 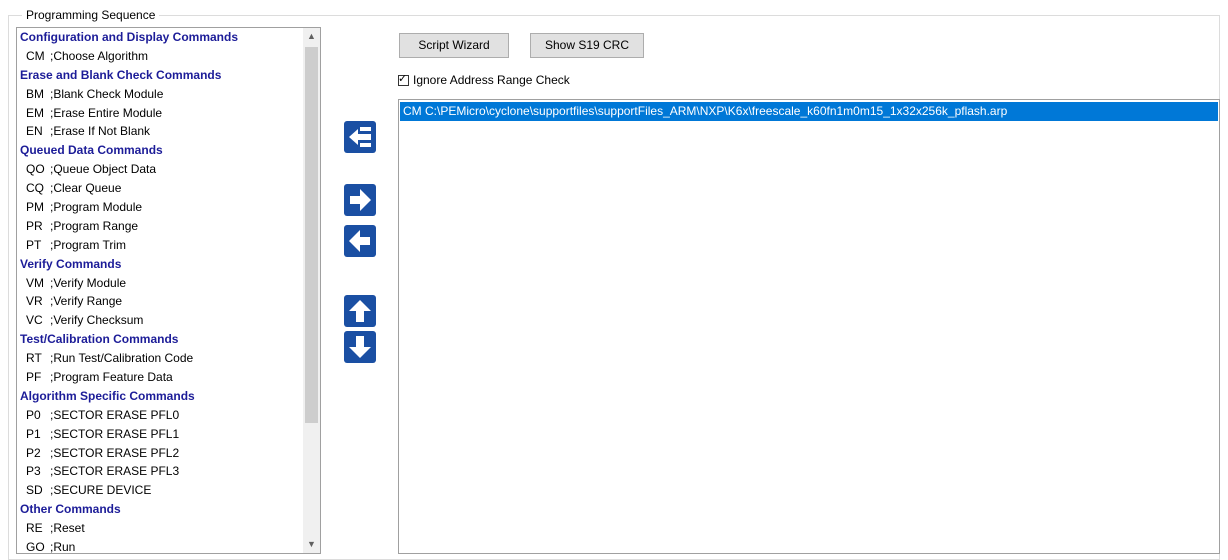 What do you see at coordinates (106, 112) in the screenshot?
I see `command-description: ;Erase Entire Module` at bounding box center [106, 112].